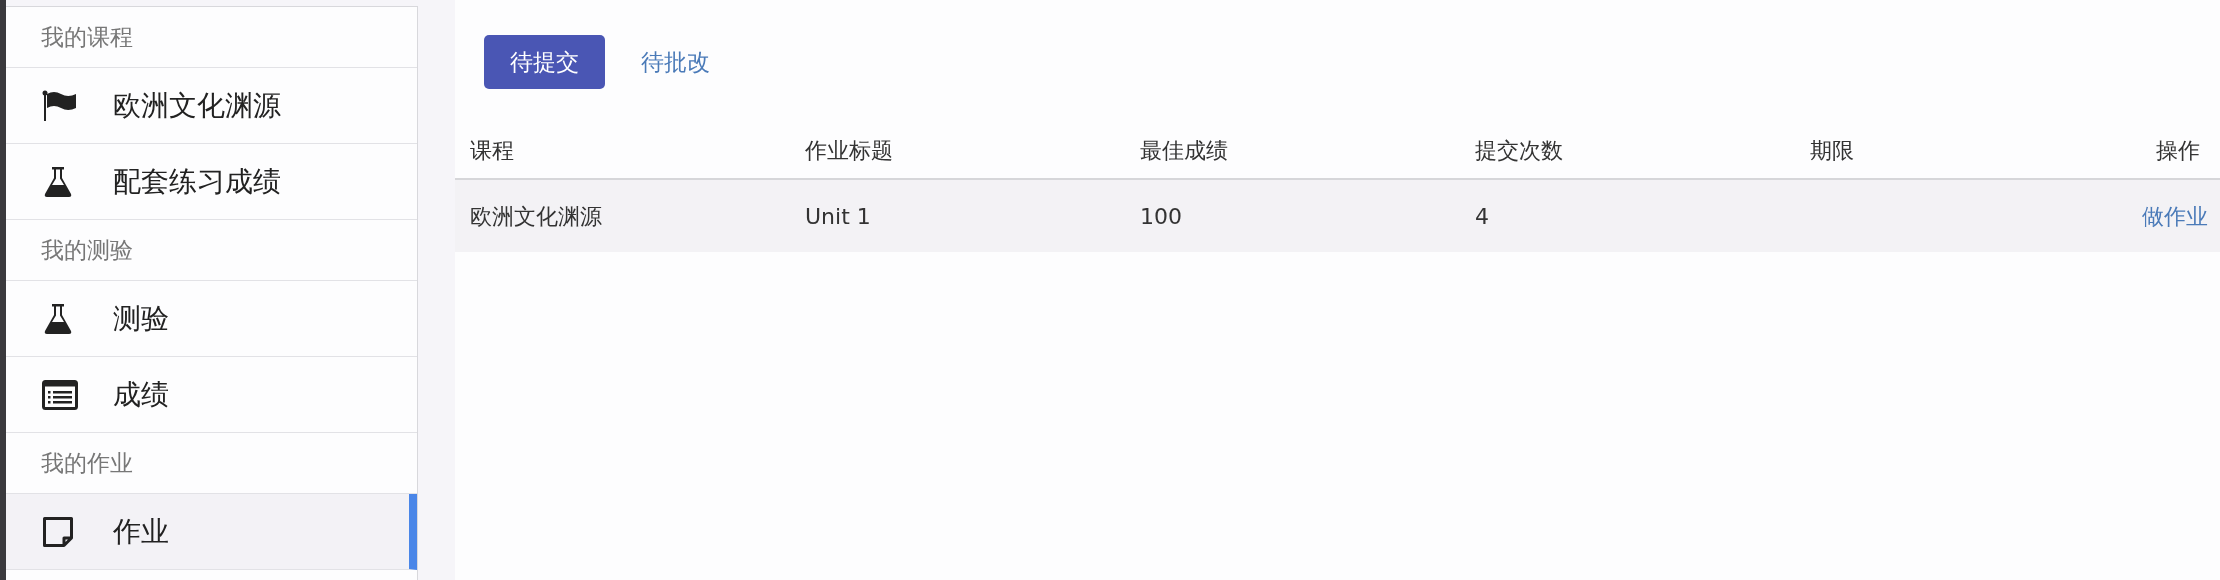  What do you see at coordinates (544, 62) in the screenshot?
I see `tab: 待提交` at bounding box center [544, 62].